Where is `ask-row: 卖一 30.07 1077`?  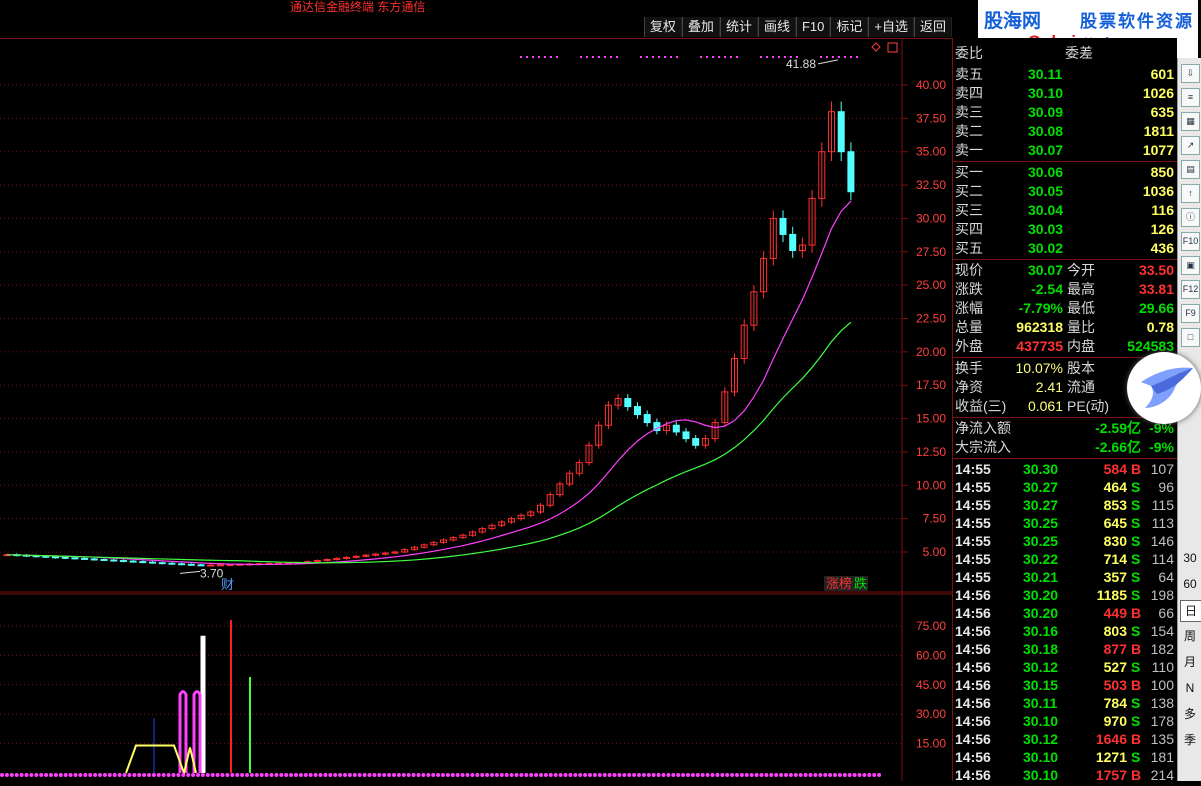
ask-row: 卖一 30.07 1077 is located at coordinates (1065, 150).